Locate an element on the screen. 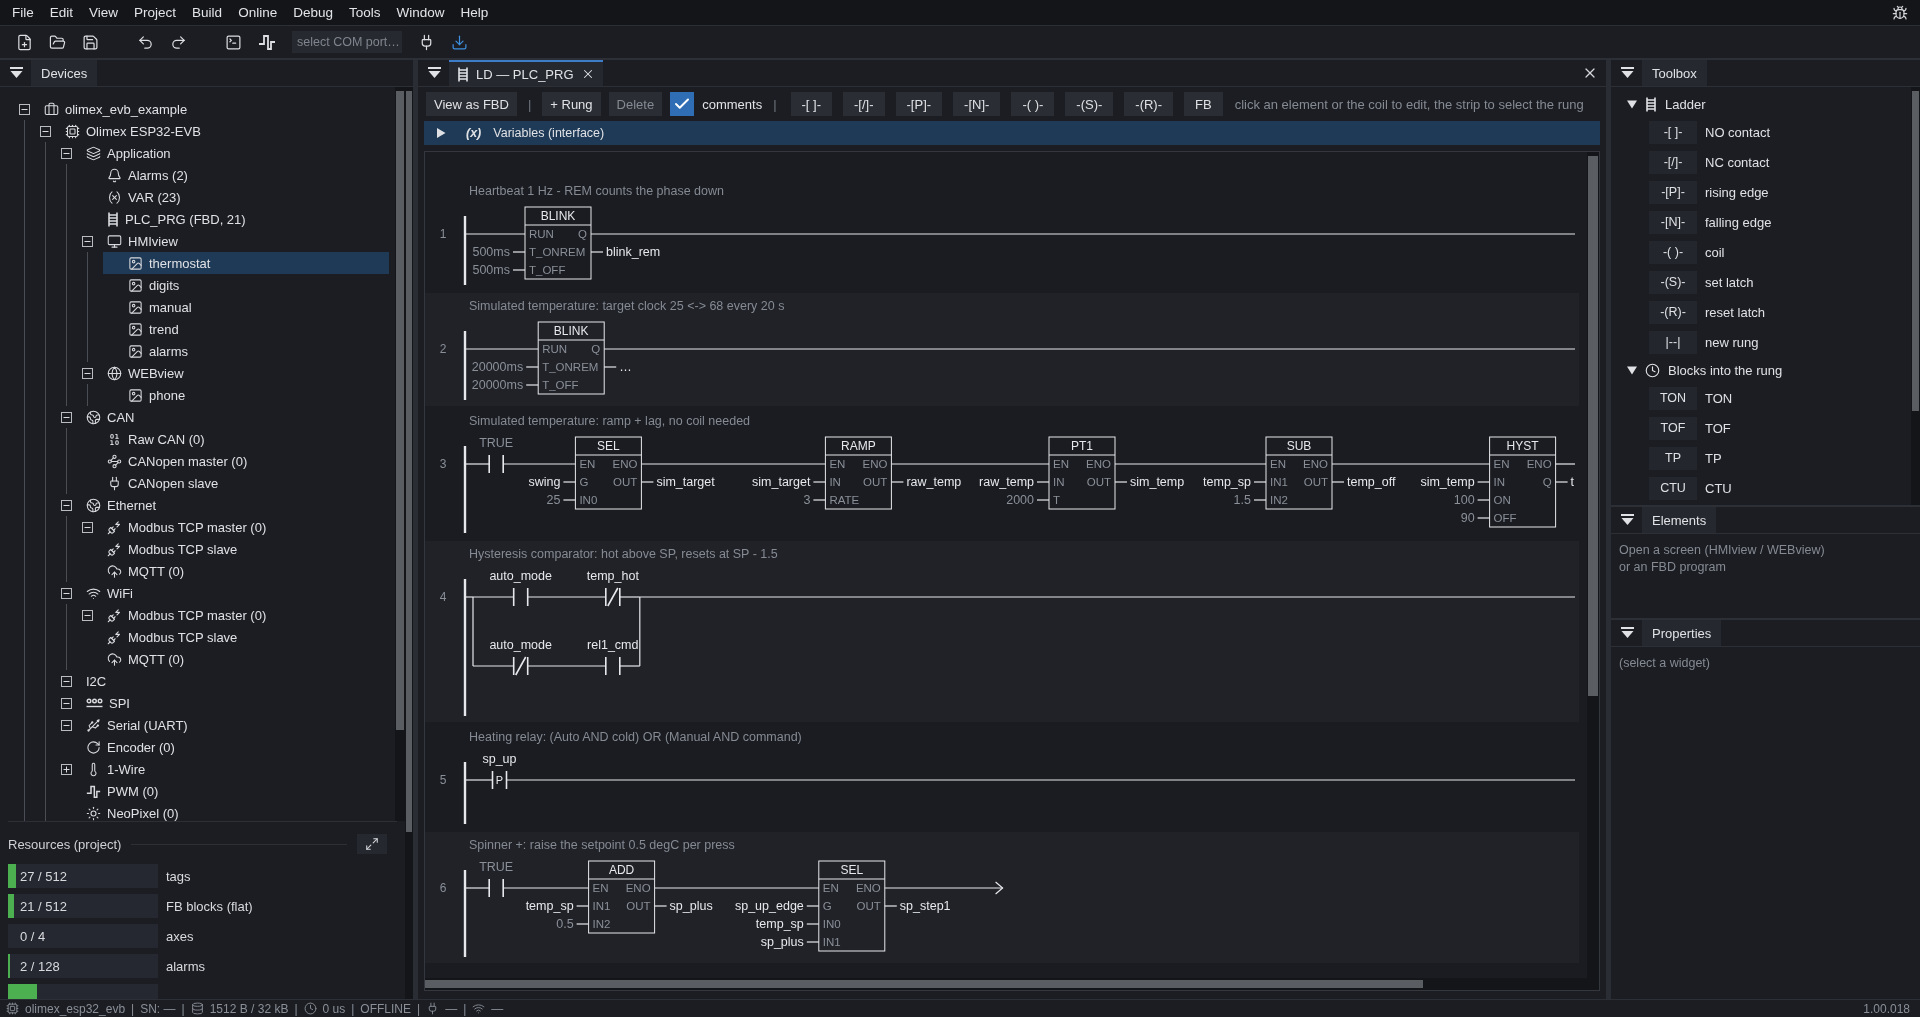 The image size is (1920, 1017). checkbox is located at coordinates (682, 104).